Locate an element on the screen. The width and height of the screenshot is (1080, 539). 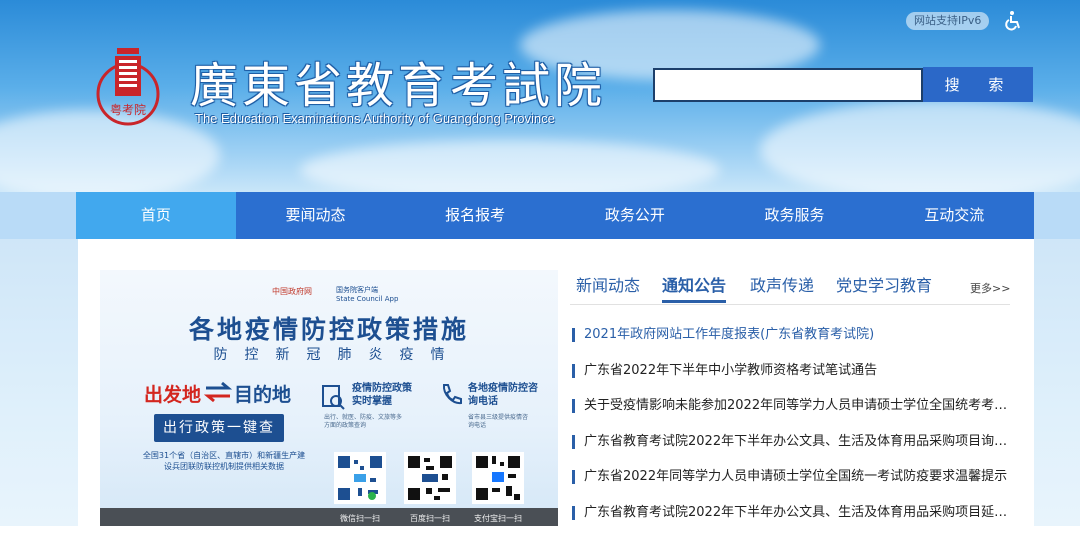
app-logo-text: 国务院客户端 is located at coordinates (367, 290).